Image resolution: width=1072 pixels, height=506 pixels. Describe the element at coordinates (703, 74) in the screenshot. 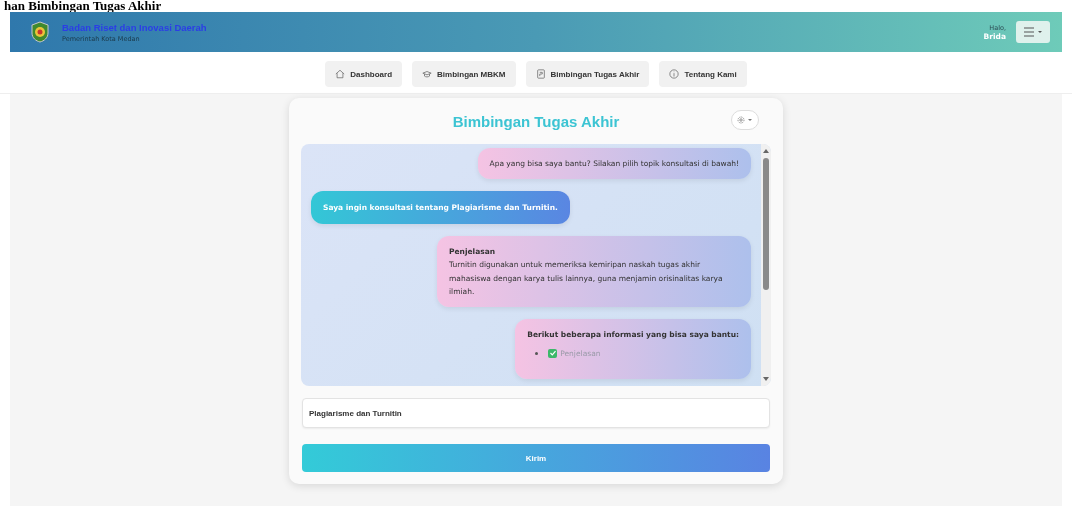

I see `nav-tab: Tentang Kami` at that location.